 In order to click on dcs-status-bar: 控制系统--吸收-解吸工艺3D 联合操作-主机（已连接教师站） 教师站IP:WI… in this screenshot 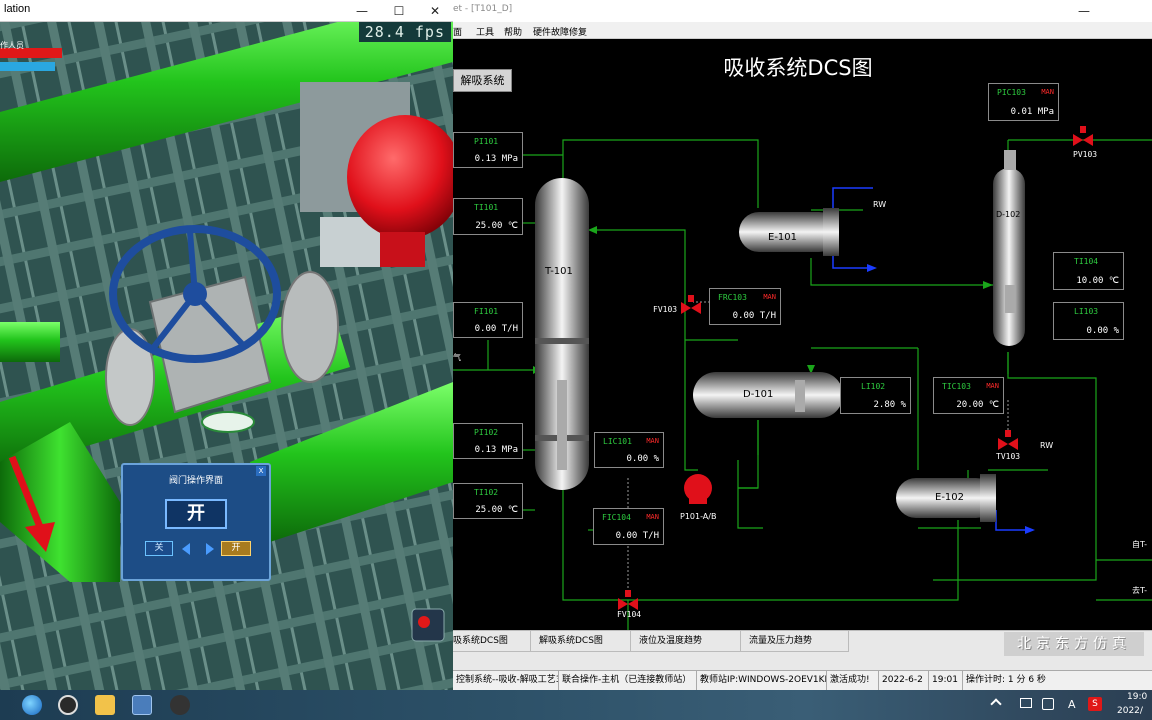, I will do `click(802, 680)`.